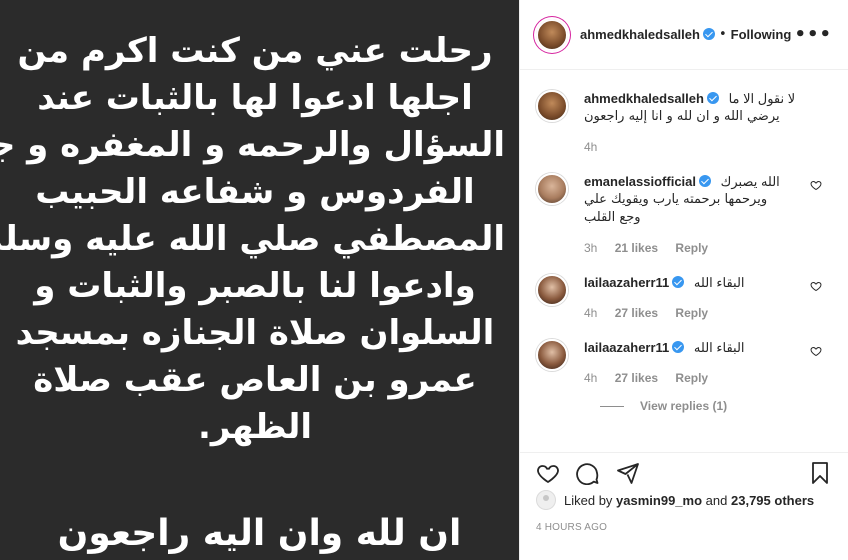 This screenshot has width=848, height=560. Describe the element at coordinates (255, 51) in the screenshot. I see `post-text-line: رحلت عني من كنت اكرم من` at that location.